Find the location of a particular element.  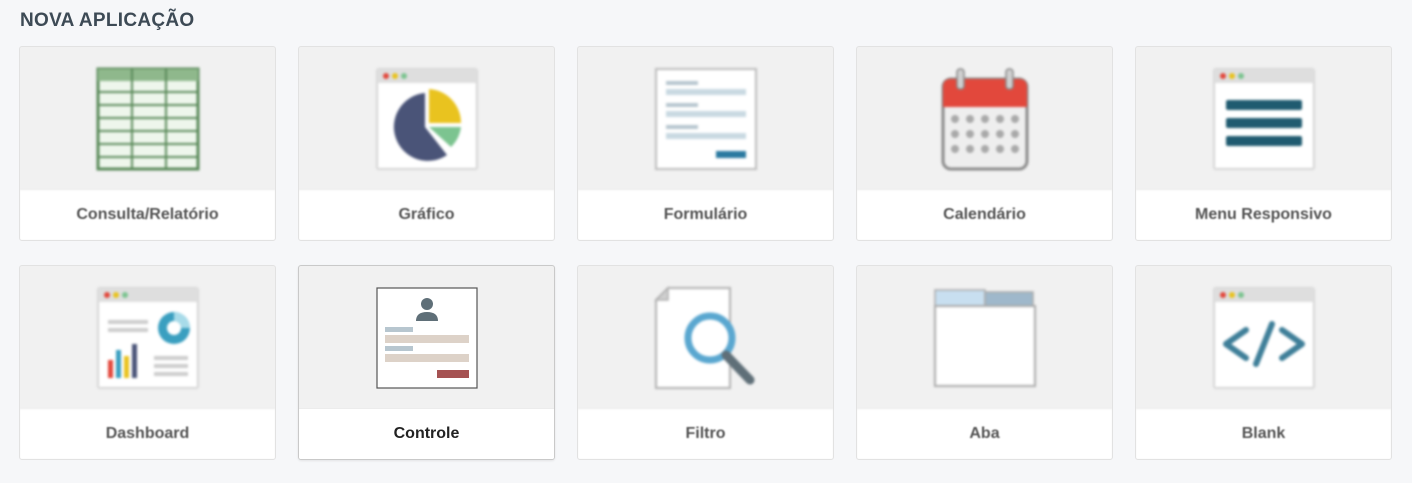

card-controle: Controle is located at coordinates (426, 362).